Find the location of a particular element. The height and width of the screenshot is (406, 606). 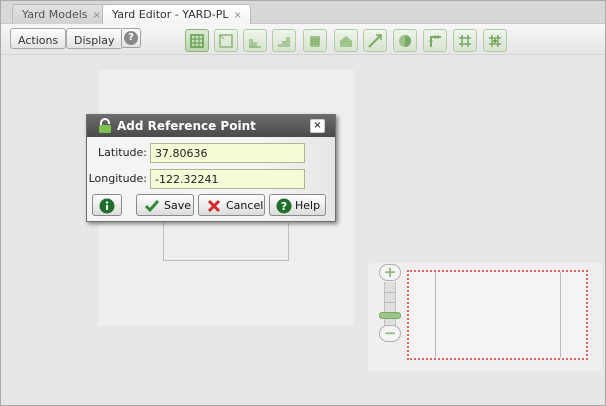

cancel-button: Cancel is located at coordinates (231, 205).